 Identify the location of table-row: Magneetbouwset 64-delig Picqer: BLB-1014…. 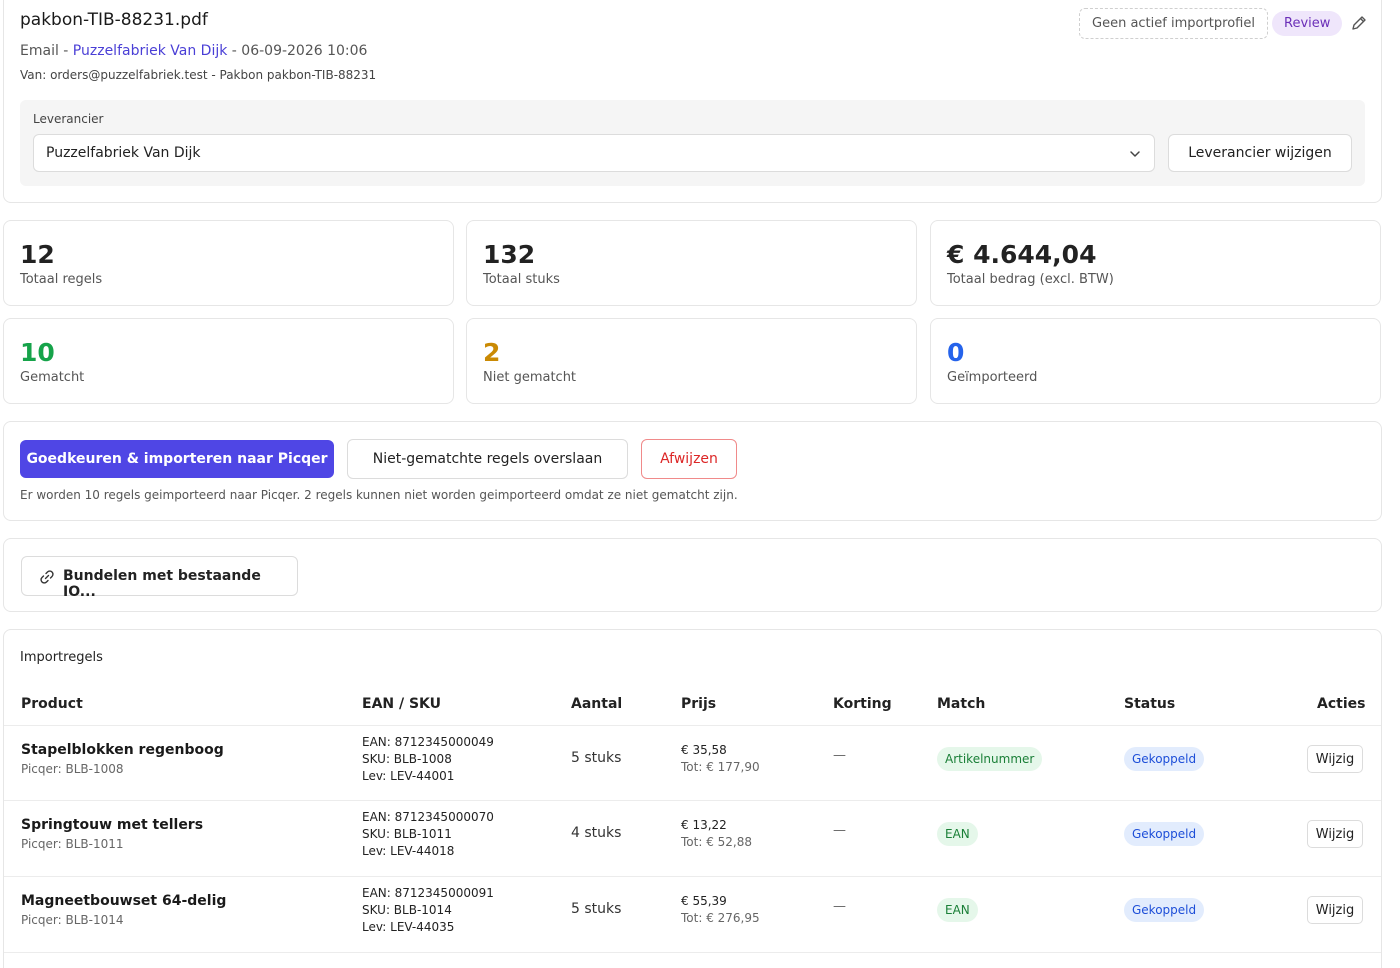
(692, 915).